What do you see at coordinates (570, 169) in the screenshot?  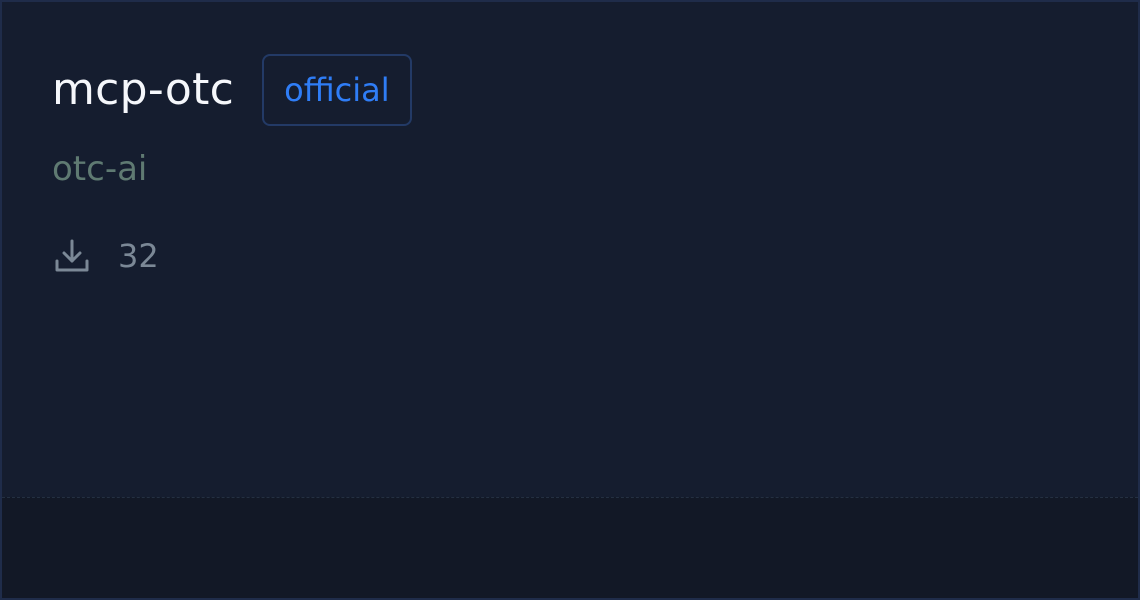 I see `author-name: otc-ai` at bounding box center [570, 169].